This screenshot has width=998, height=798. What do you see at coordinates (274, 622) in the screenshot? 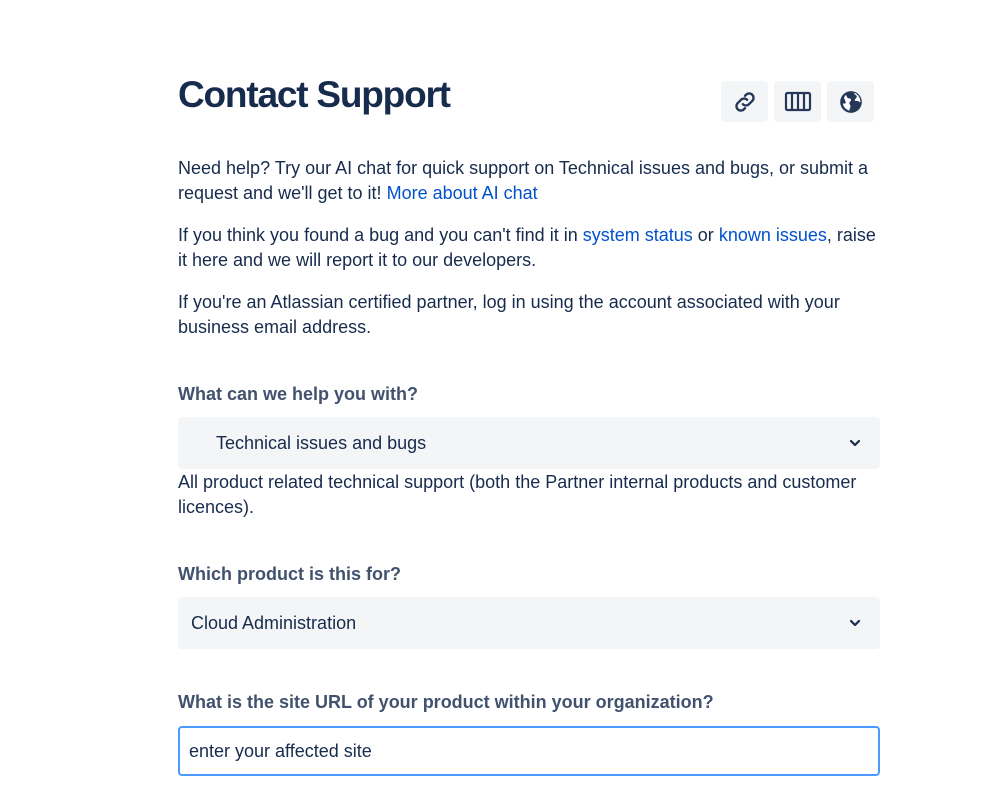
I see `product-value: Cloud Administration` at bounding box center [274, 622].